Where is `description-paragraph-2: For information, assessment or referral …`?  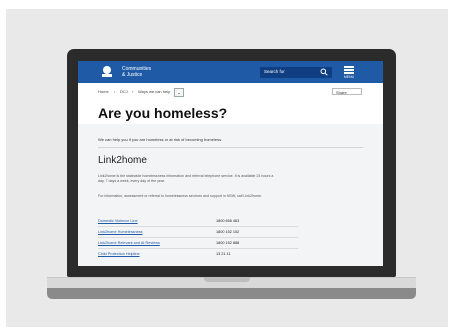
description-paragraph-2: For information, assessment or referral … is located at coordinates (180, 196).